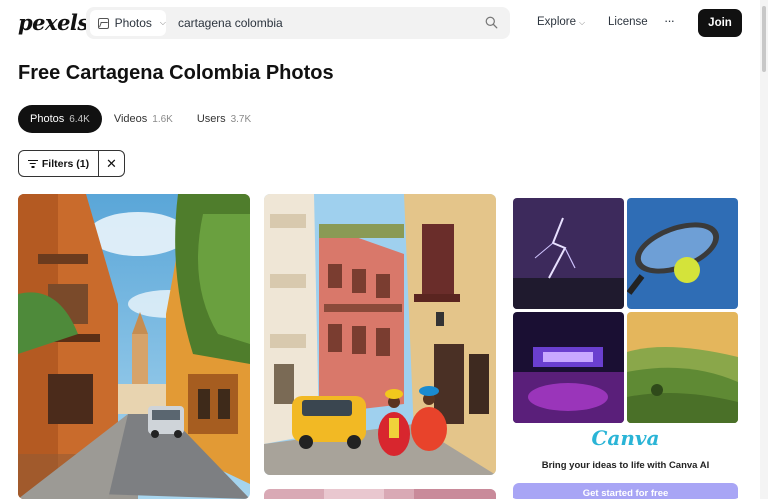 The height and width of the screenshot is (499, 768). Describe the element at coordinates (103, 23) in the screenshot. I see `image-icon` at that location.